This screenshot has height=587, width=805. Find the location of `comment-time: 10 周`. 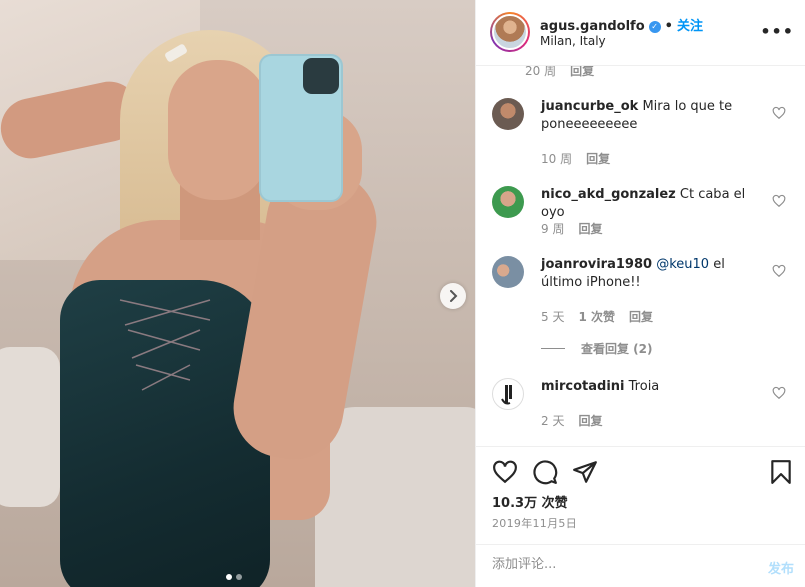

comment-time: 10 周 is located at coordinates (557, 159).